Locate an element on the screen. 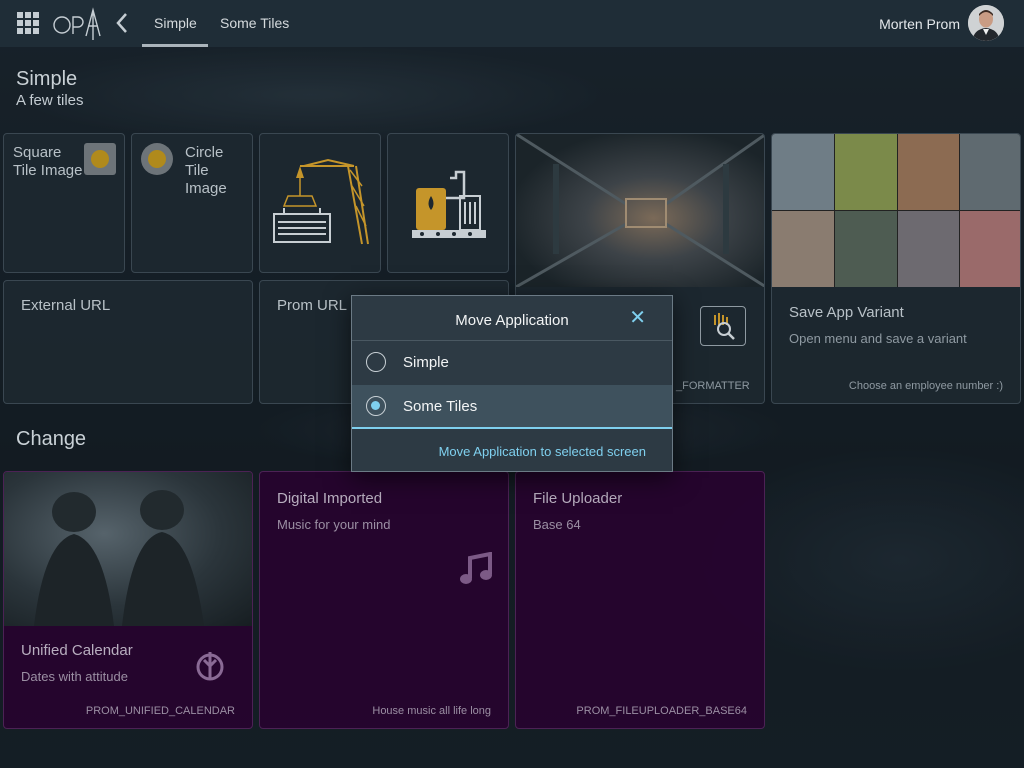 The width and height of the screenshot is (1024, 768). tile-title: Square Tile Image is located at coordinates (48, 161).